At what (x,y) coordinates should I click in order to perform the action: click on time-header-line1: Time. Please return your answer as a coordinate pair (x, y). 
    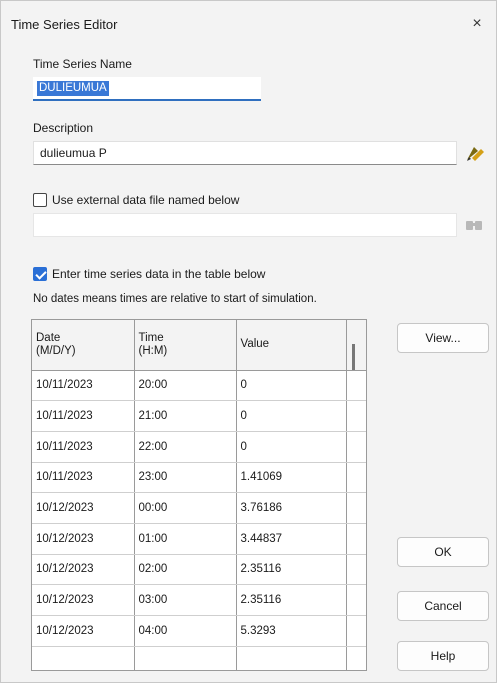
    Looking at the image, I should click on (151, 337).